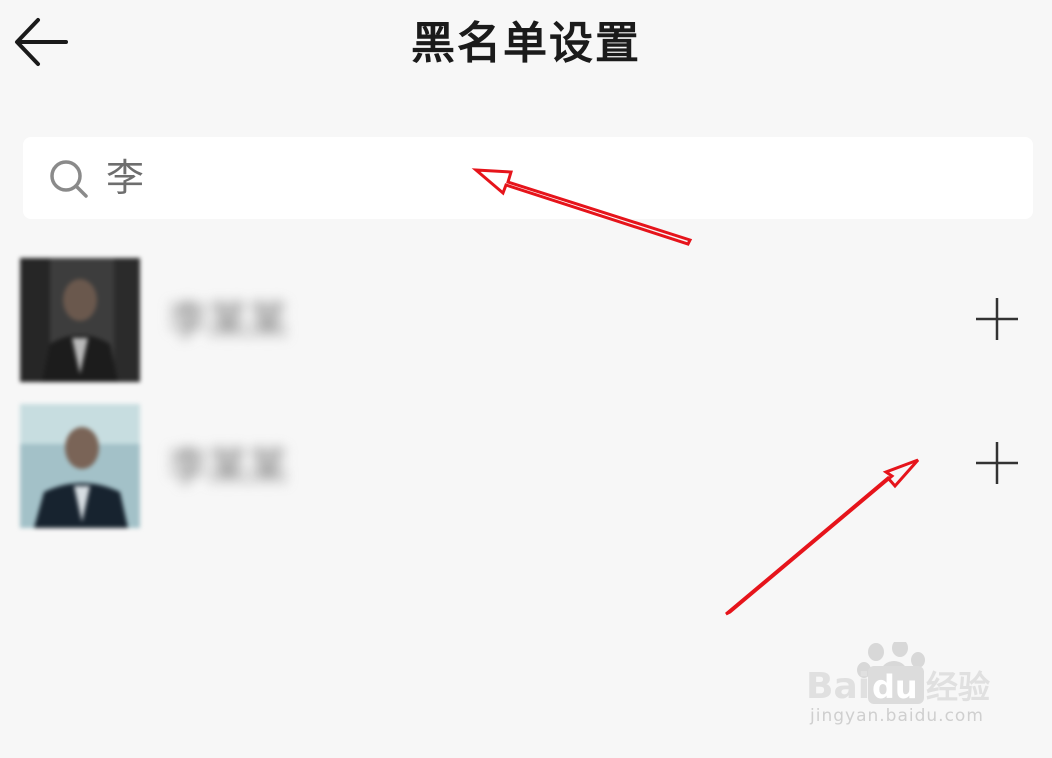 The image size is (1052, 758). I want to click on svg-text: du, so click(895, 687).